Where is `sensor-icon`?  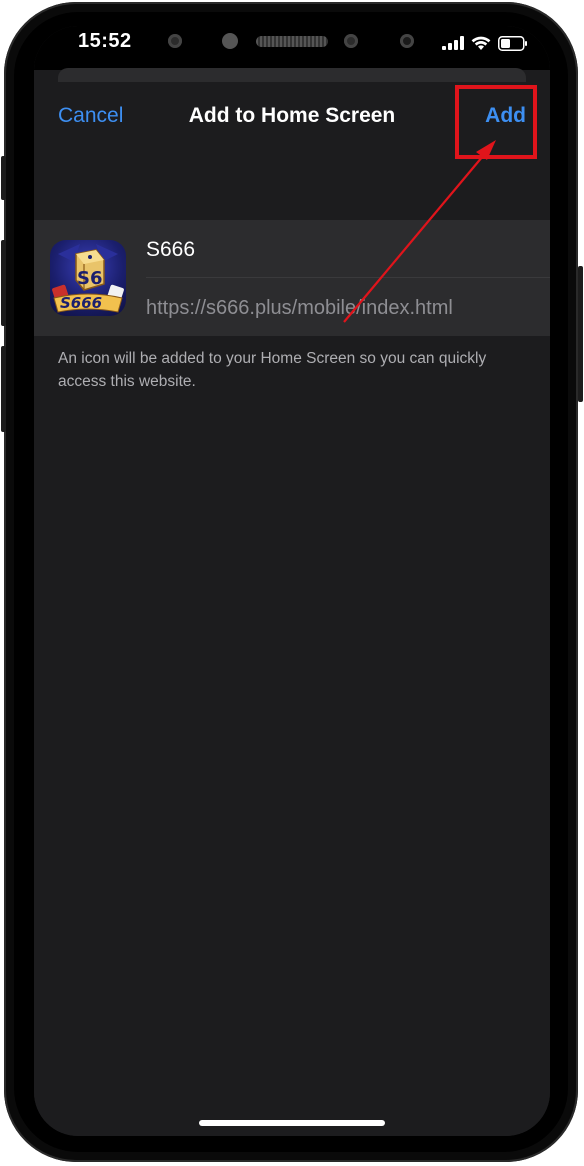 sensor-icon is located at coordinates (175, 41).